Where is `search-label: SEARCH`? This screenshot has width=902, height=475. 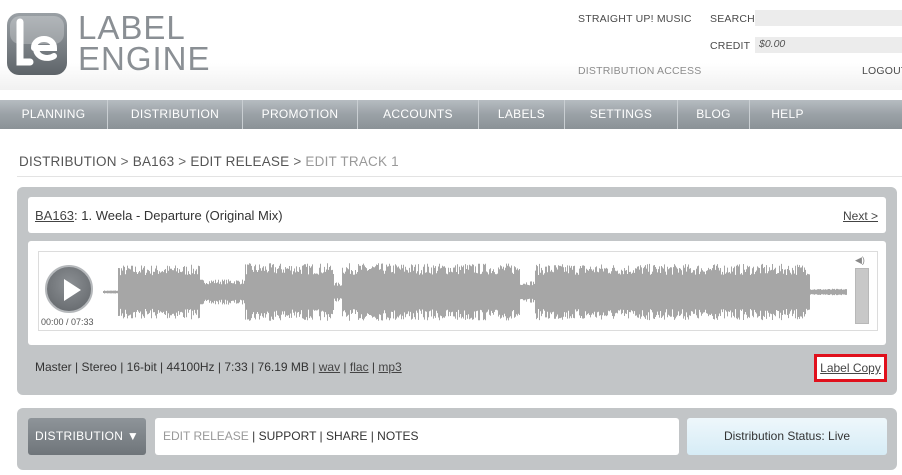 search-label: SEARCH is located at coordinates (732, 19).